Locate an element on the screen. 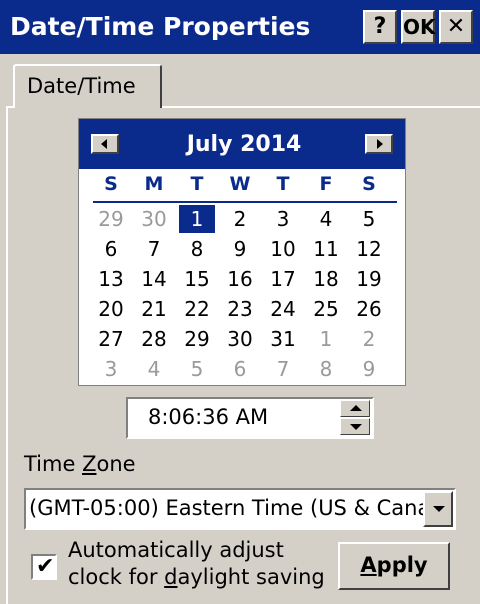 This screenshot has height=604, width=480. arrow-right-icon is located at coordinates (380, 144).